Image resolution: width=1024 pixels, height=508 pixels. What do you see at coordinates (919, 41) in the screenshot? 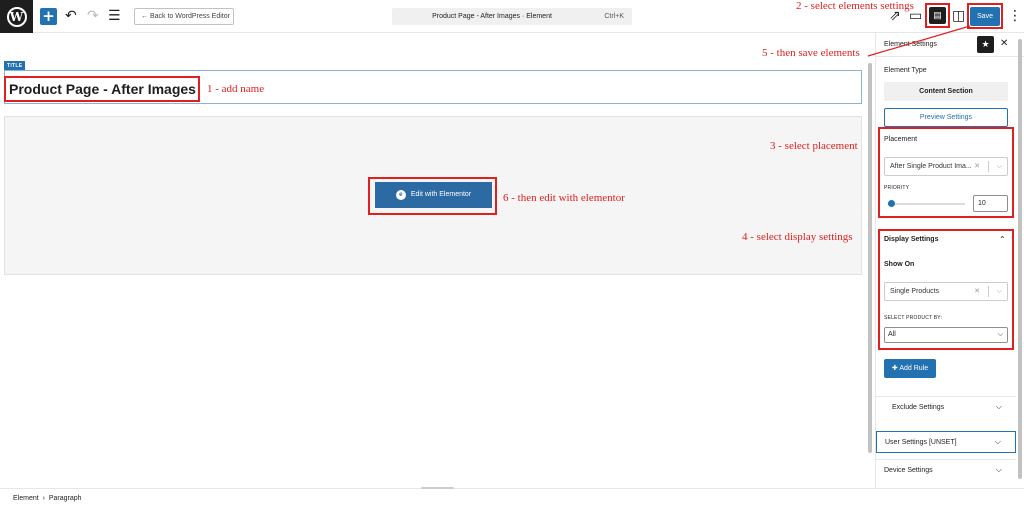
I see `annotation-arrow` at bounding box center [919, 41].